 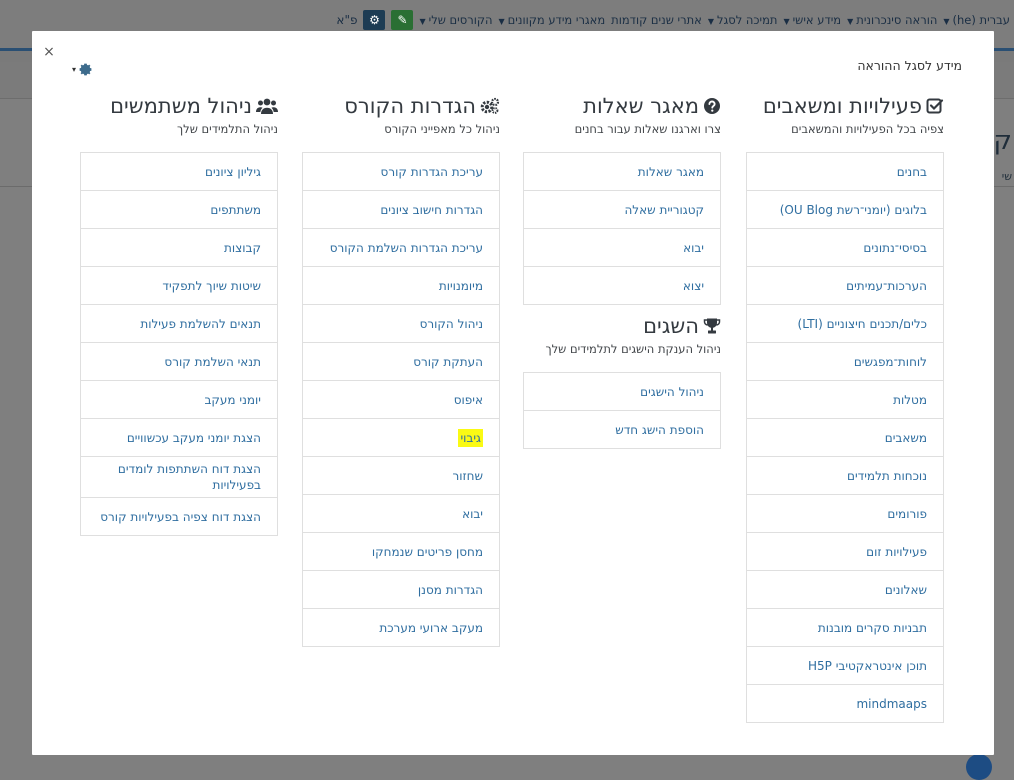 I want to click on list-item: מעקב ארועי מערכת, so click(x=401, y=628).